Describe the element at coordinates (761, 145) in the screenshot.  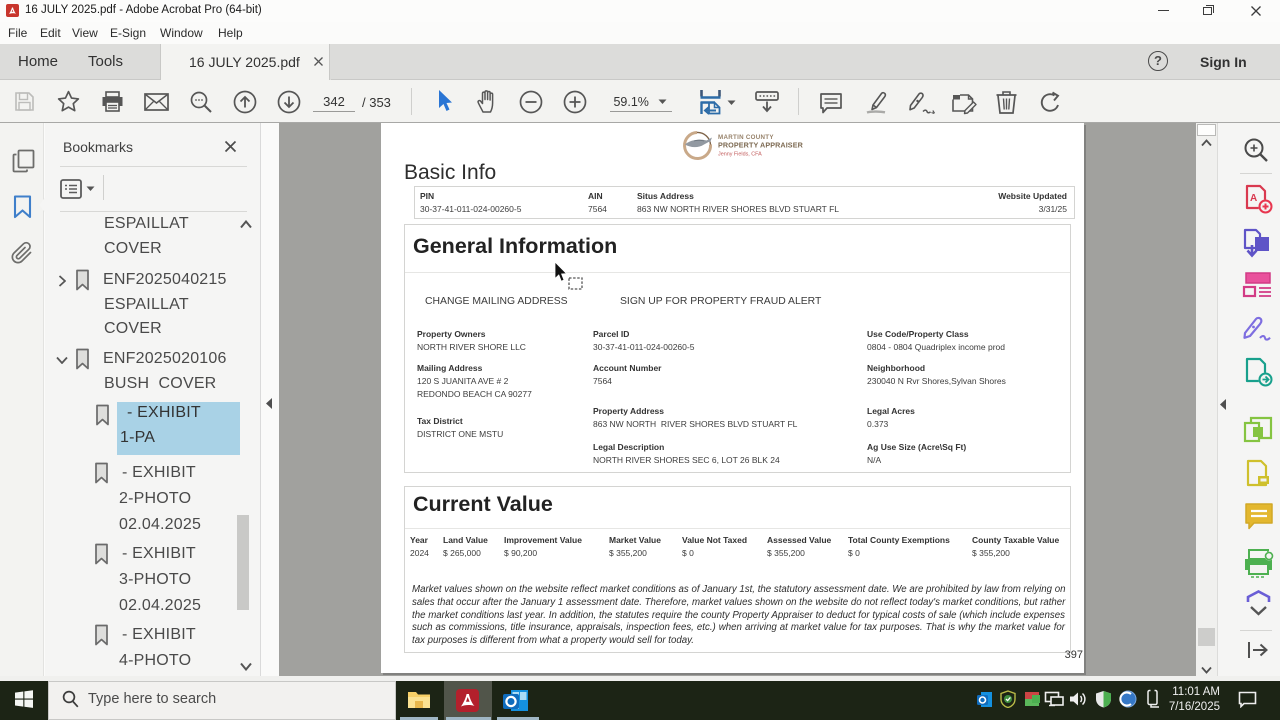
I see `svg-text: PROPERTY APPRAISER` at that location.